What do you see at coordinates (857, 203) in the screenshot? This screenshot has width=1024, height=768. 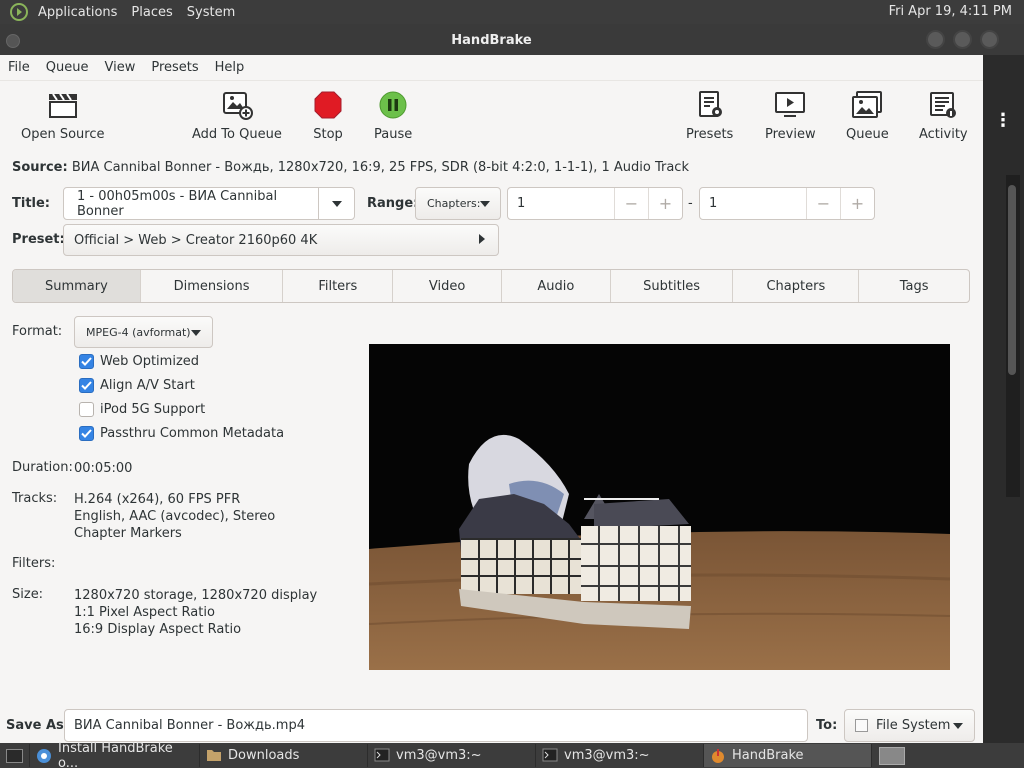 I see `range-end-increment-button: +` at bounding box center [857, 203].